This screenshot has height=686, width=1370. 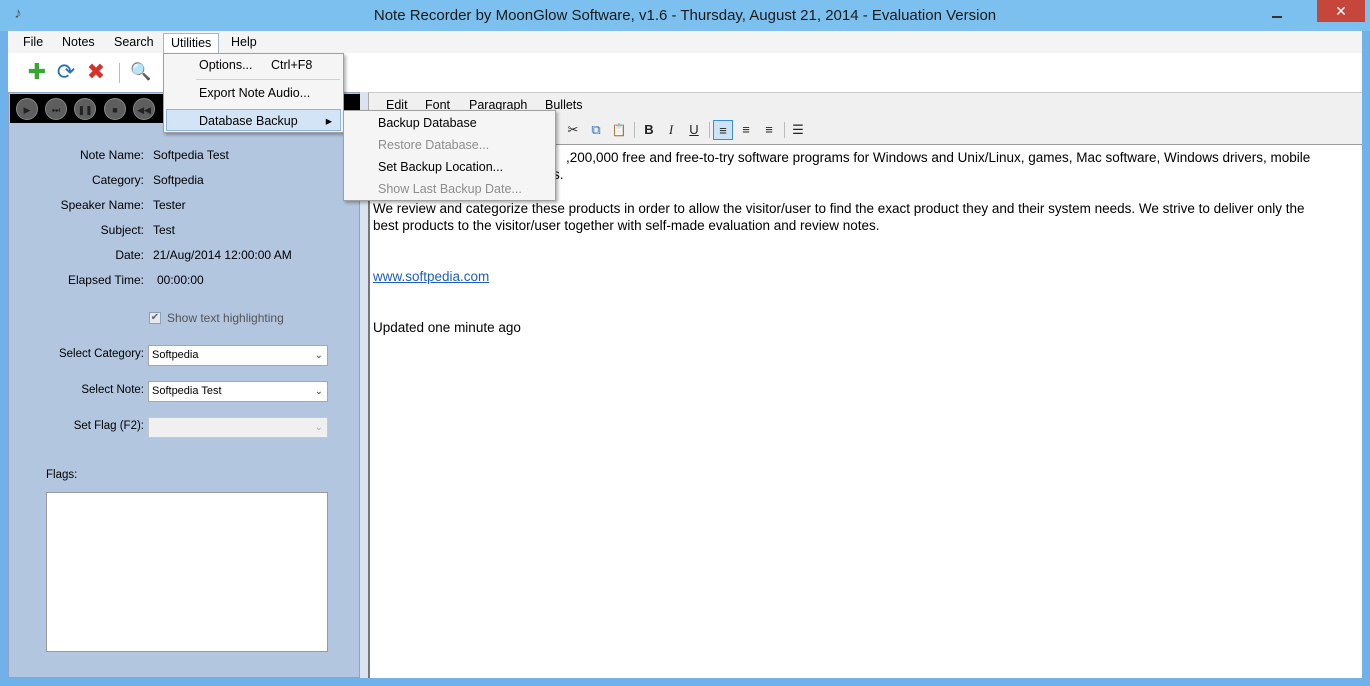 What do you see at coordinates (1277, 14) in the screenshot?
I see `minimize-button` at bounding box center [1277, 14].